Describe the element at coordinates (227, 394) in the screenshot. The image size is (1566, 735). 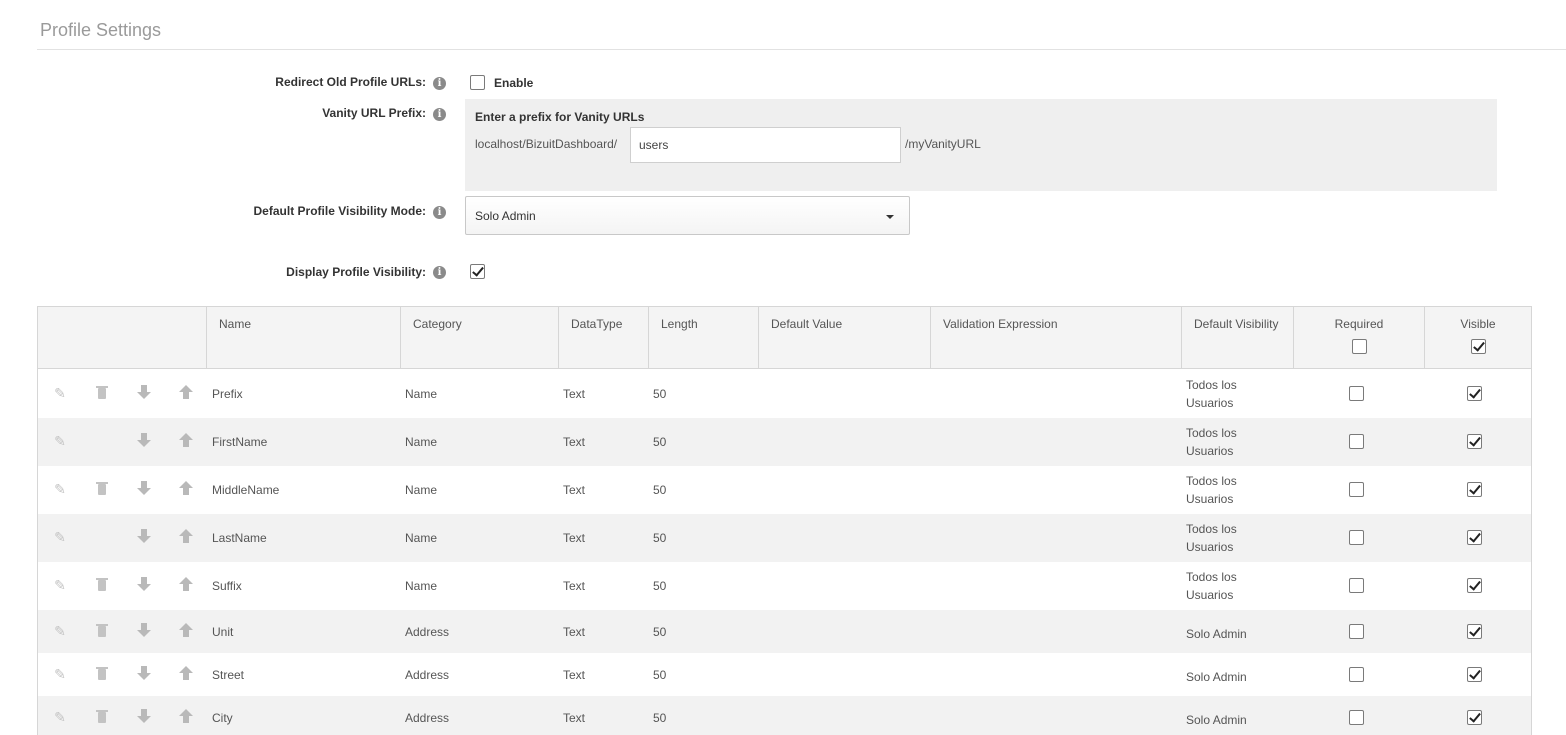
I see `cell-name: Prefix` at that location.